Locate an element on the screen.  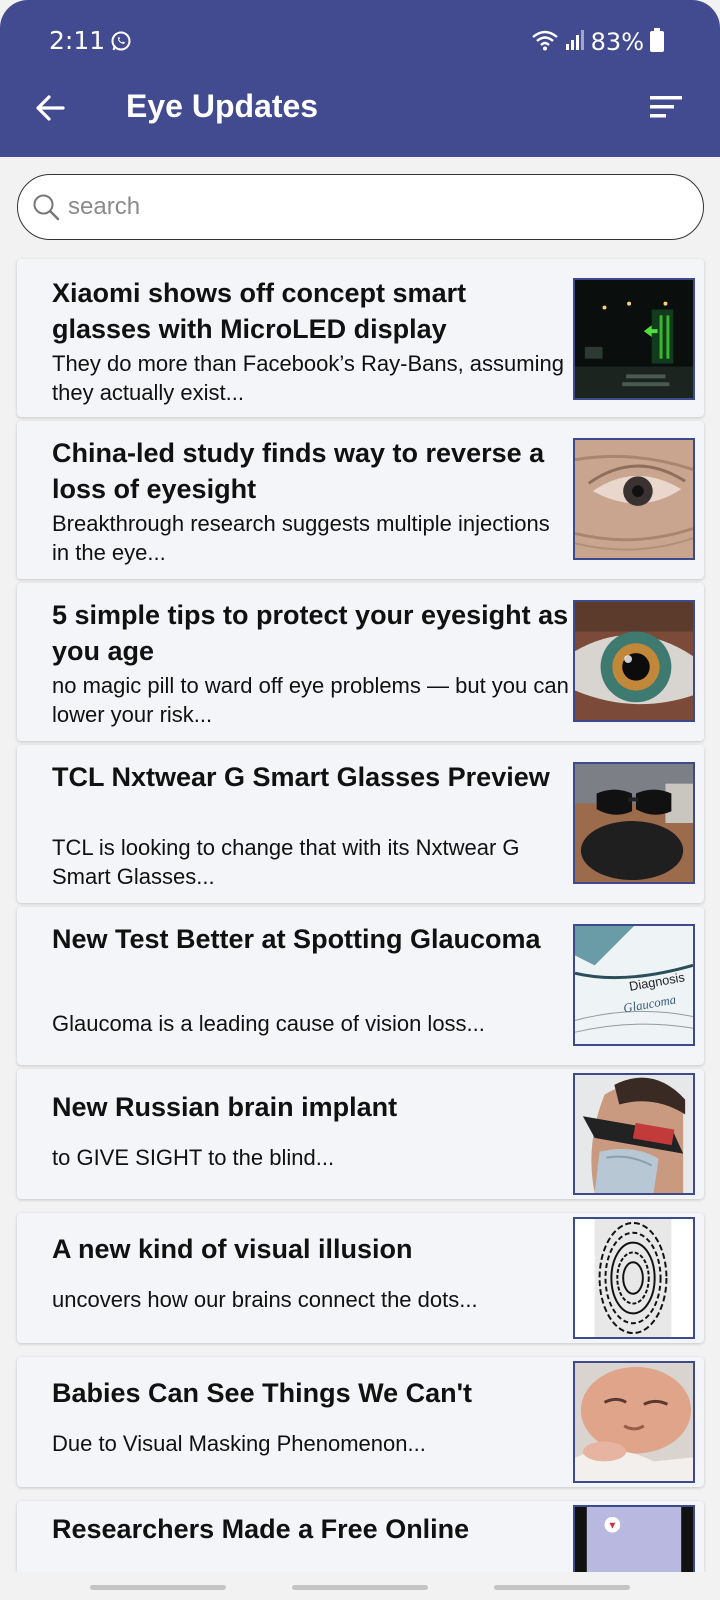
nav-home-handle is located at coordinates (360, 1587).